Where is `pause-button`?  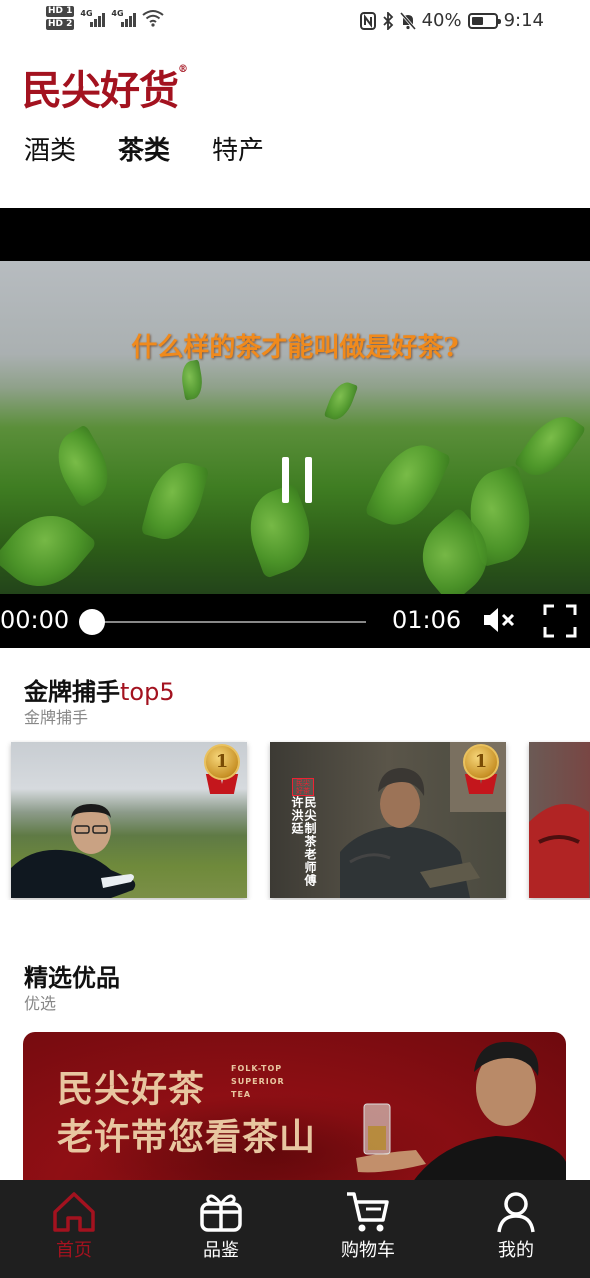
pause-button is located at coordinates (297, 480).